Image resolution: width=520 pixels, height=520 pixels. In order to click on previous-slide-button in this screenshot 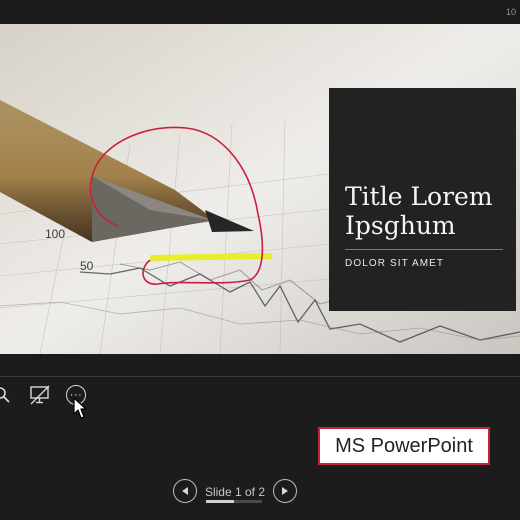, I will do `click(185, 491)`.